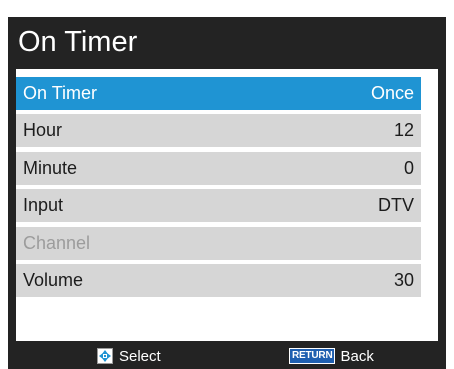 The height and width of the screenshot is (369, 454). Describe the element at coordinates (218, 168) in the screenshot. I see `menu-row-minute: Minute 0` at that location.